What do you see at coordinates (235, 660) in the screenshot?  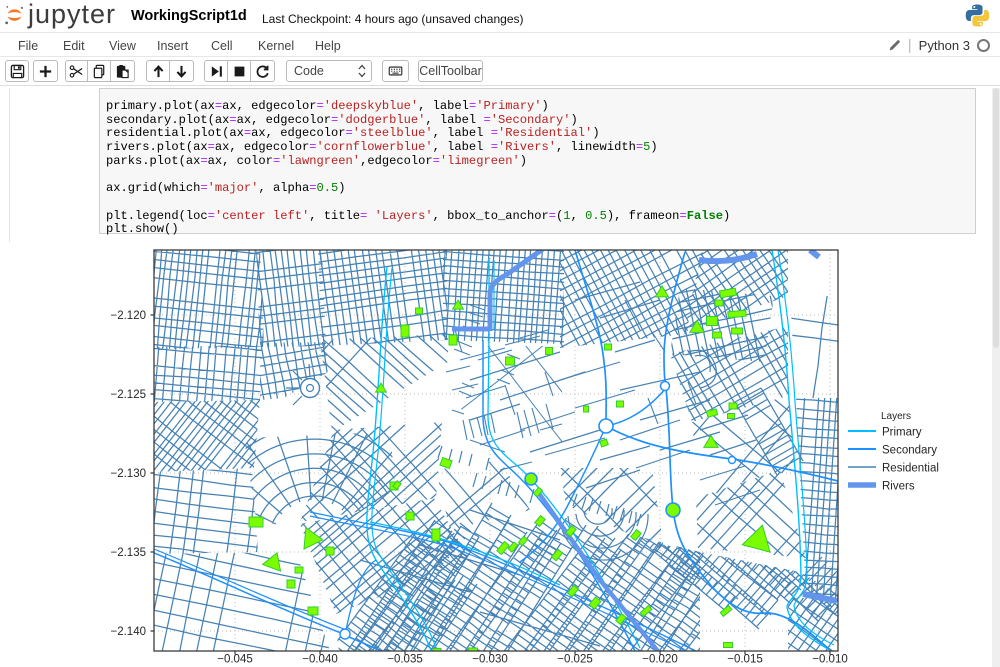 I see `svg-text: −0.045` at bounding box center [235, 660].